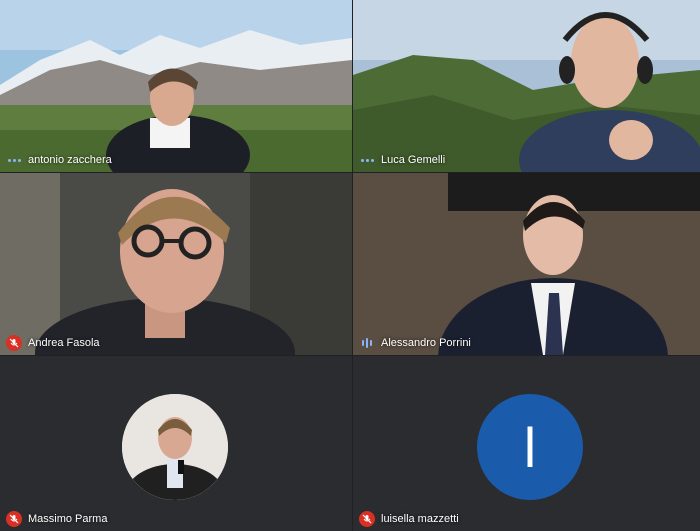 The width and height of the screenshot is (700, 531). Describe the element at coordinates (70, 160) in the screenshot. I see `participant-name: antonio zacchera` at that location.